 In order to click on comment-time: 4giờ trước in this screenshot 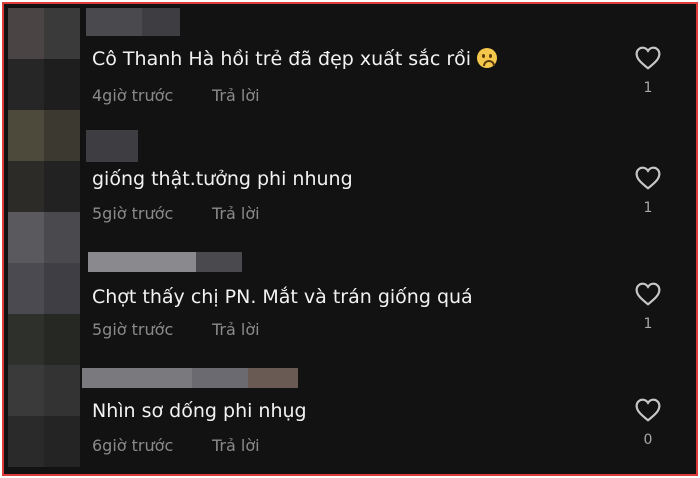, I will do `click(133, 95)`.